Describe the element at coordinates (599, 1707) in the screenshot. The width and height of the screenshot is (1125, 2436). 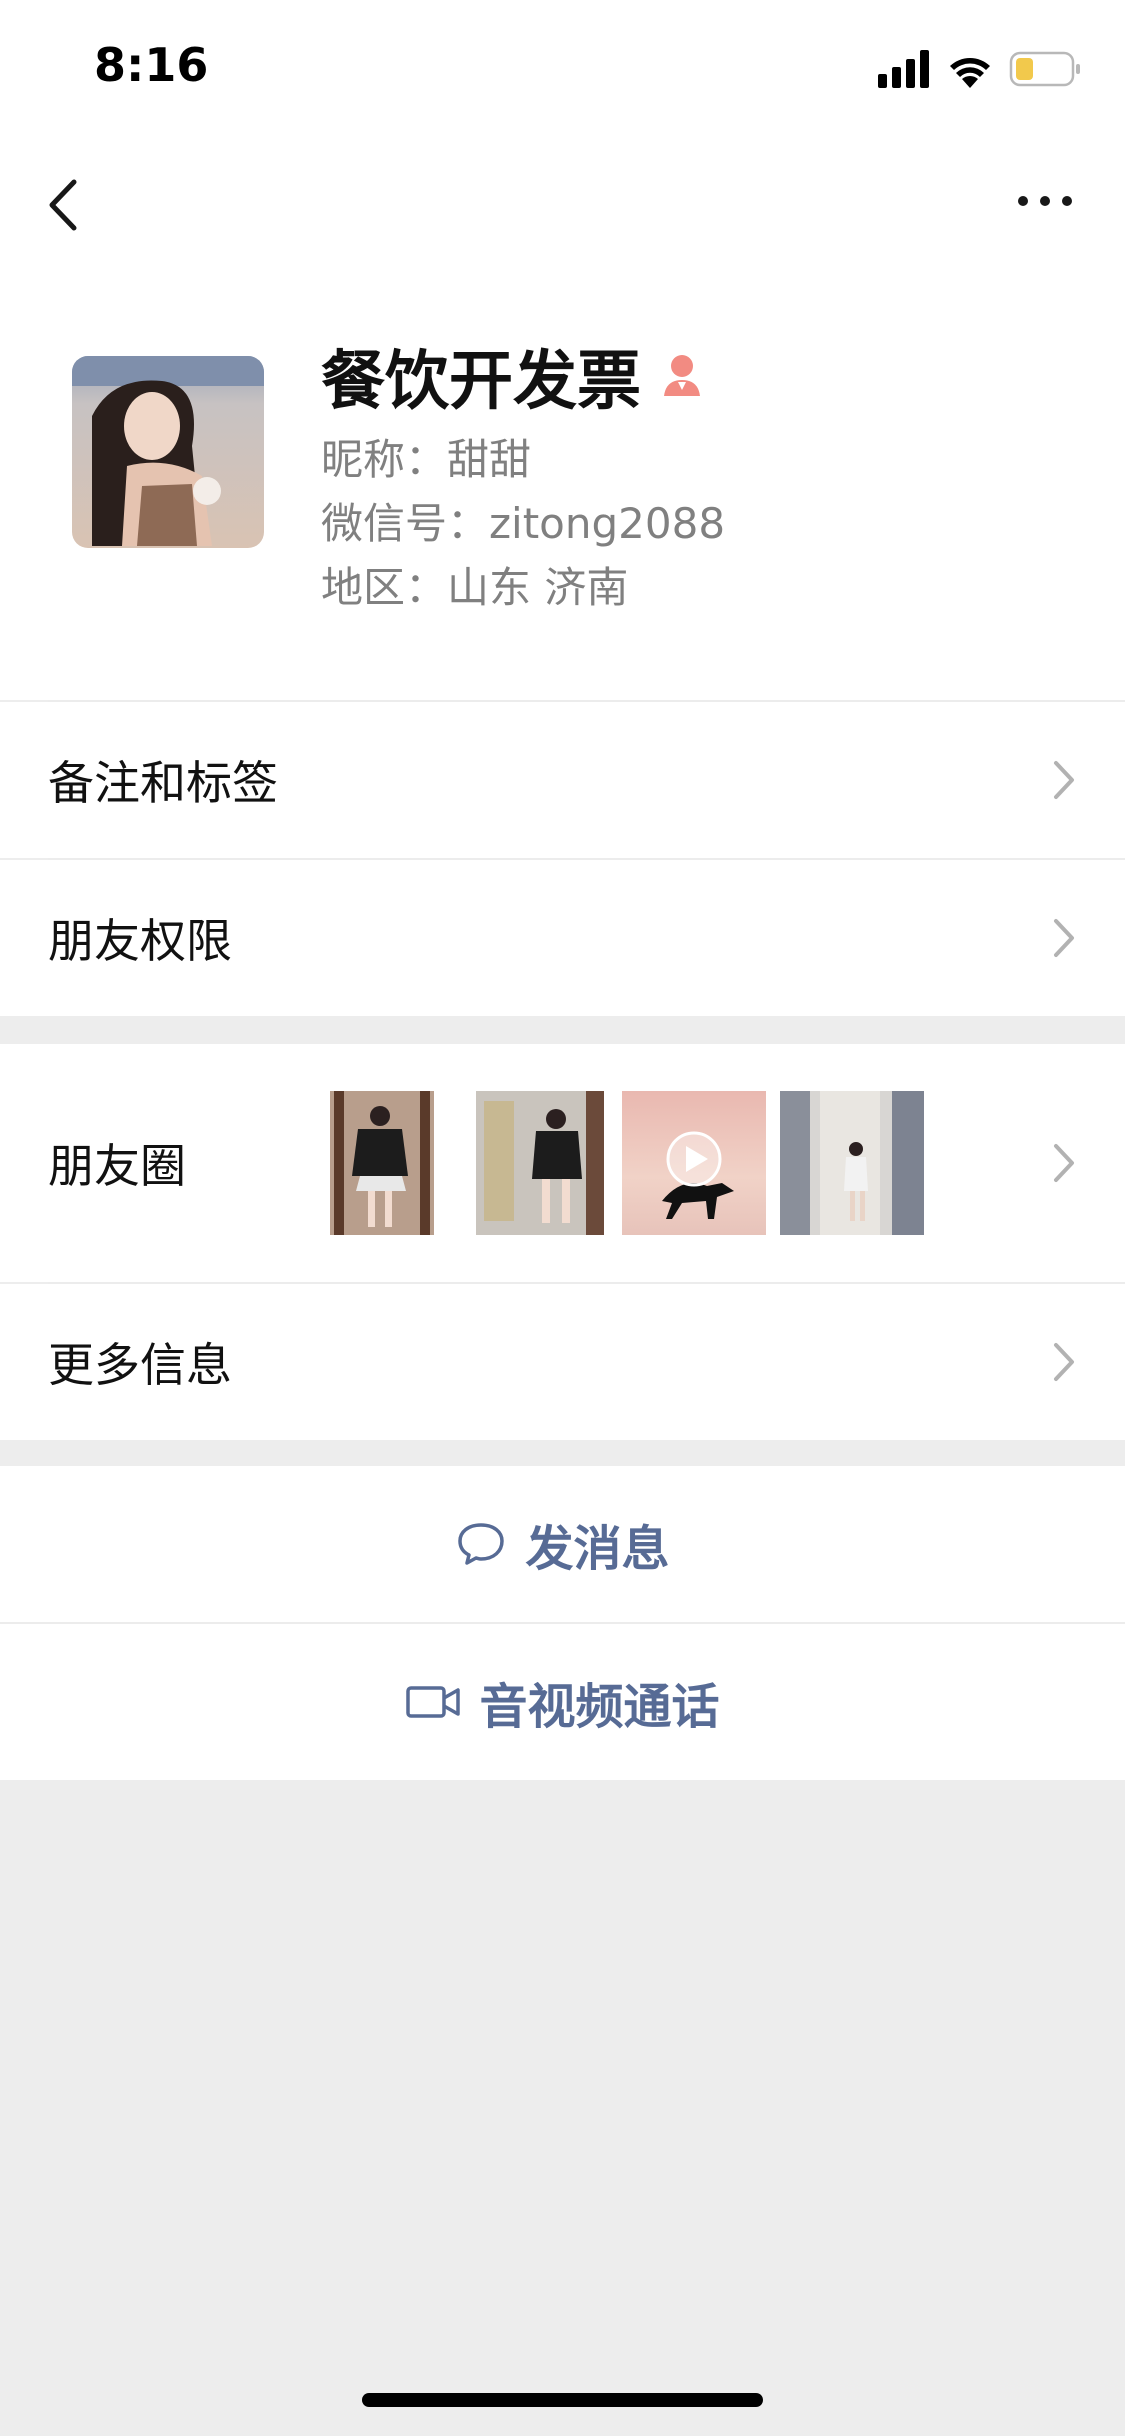
I see `av-call-label: 音视频通话` at that location.